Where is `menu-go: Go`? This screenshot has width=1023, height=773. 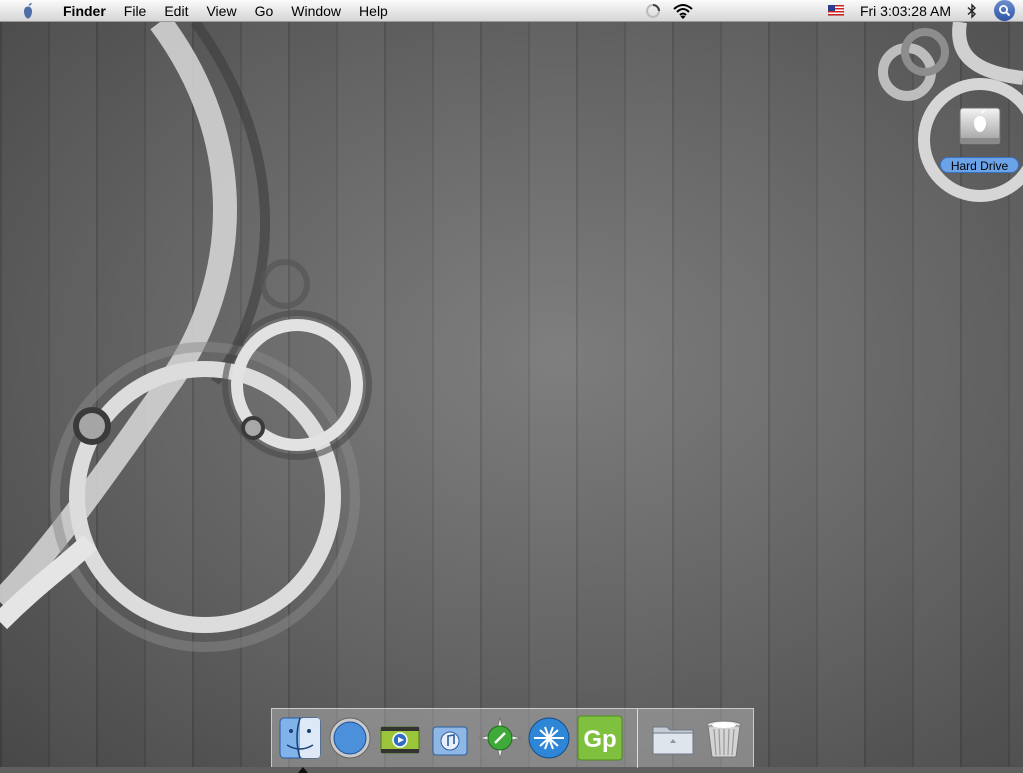
menu-go: Go is located at coordinates (264, 11).